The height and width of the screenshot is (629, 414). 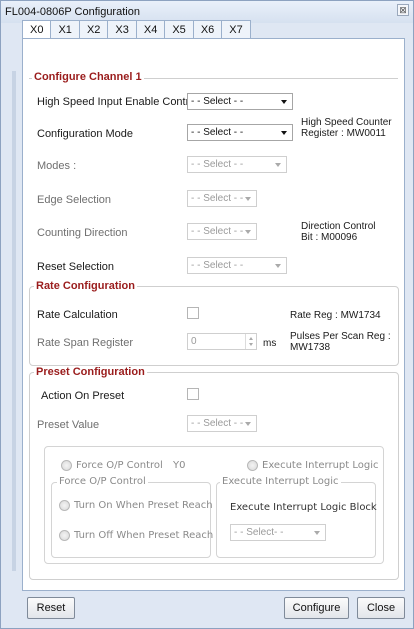 I want to click on interrupt-block-select: - - Select- -, so click(x=278, y=532).